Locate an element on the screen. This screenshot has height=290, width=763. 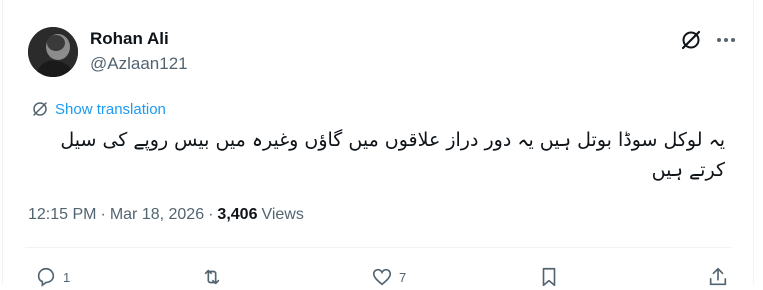
bookmark-button is located at coordinates (549, 277).